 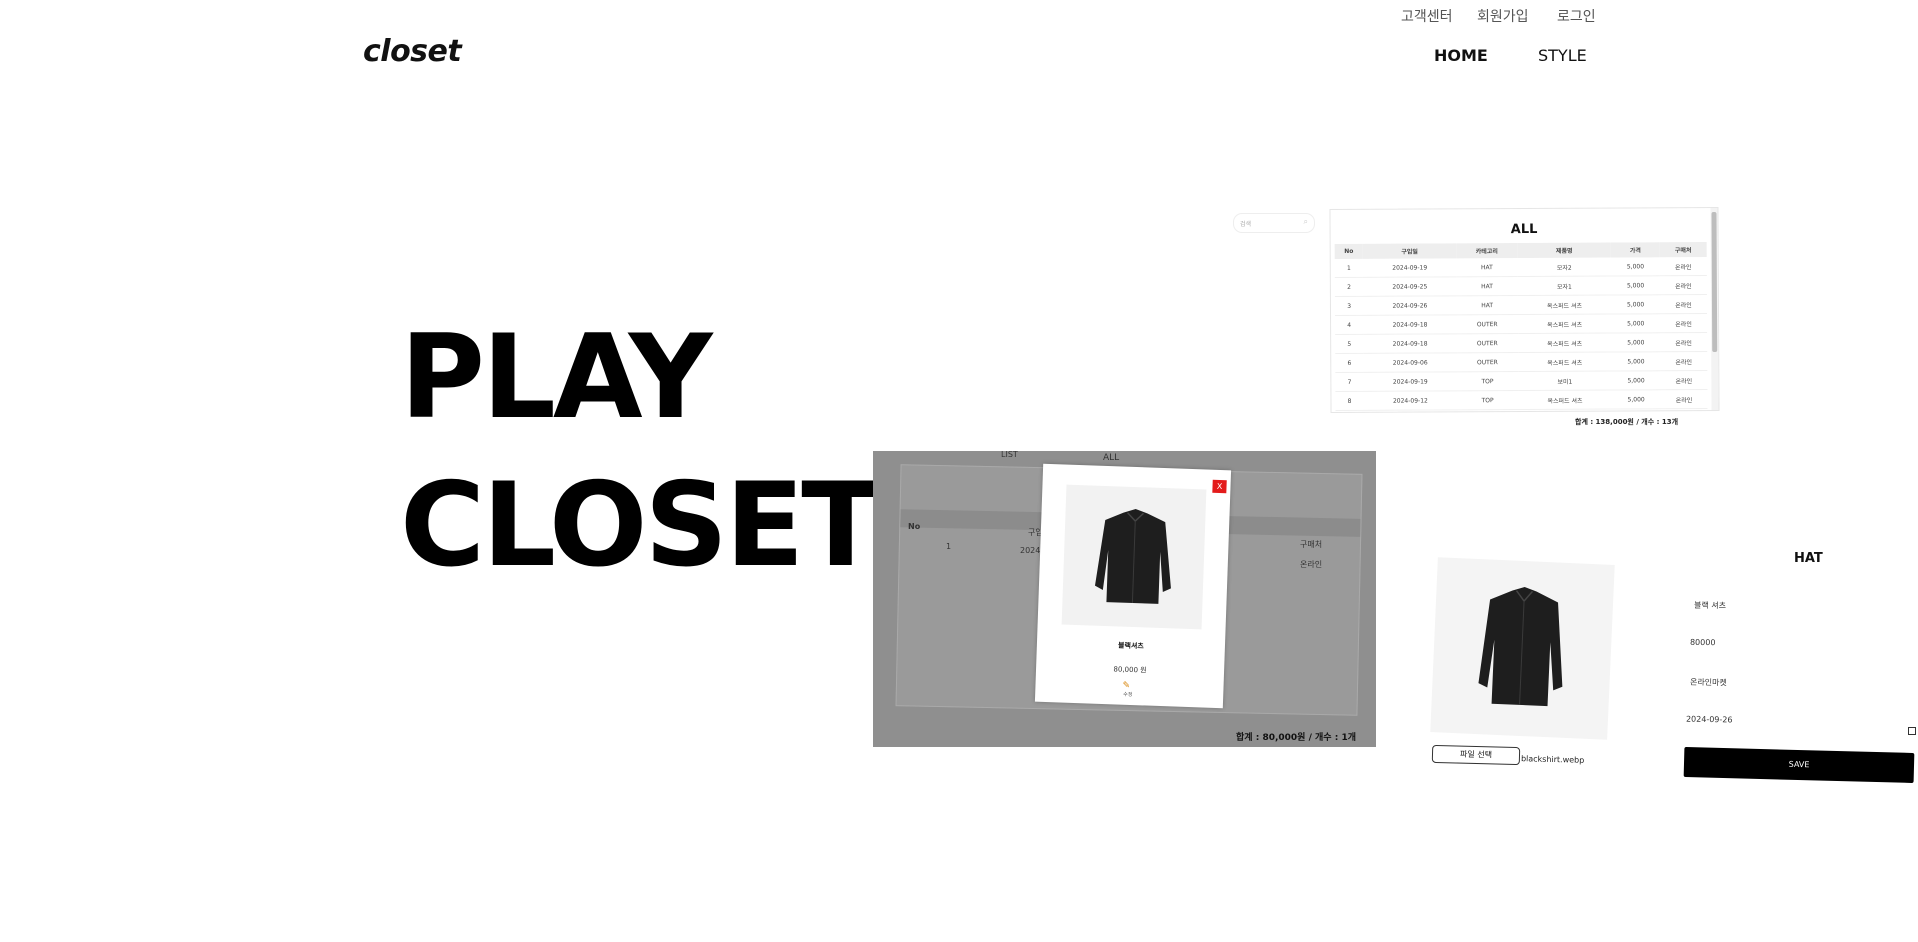 What do you see at coordinates (1461, 55) in the screenshot?
I see `nav-home: HOME` at bounding box center [1461, 55].